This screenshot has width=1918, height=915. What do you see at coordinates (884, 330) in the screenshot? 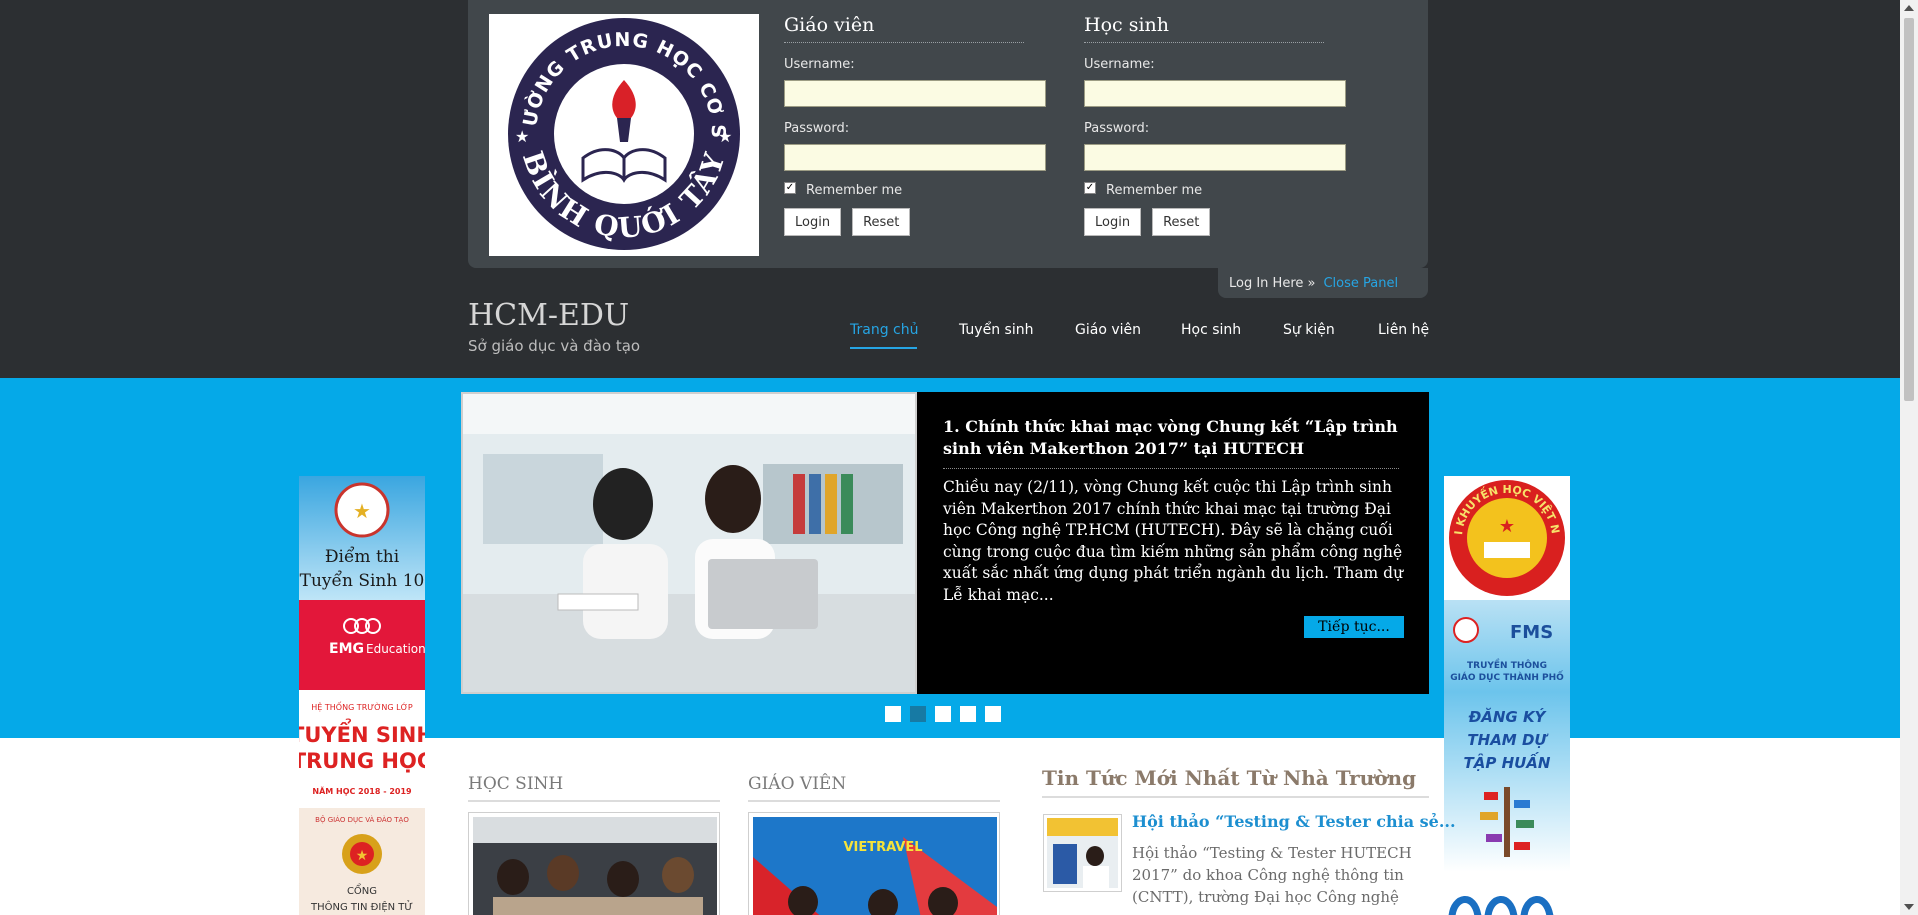
I see `nav-item-trang-chu: Trang chủ` at bounding box center [884, 330].